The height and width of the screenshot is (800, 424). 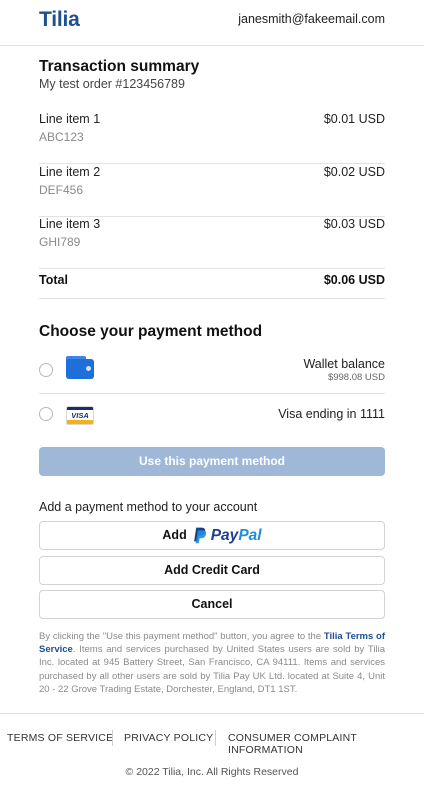 I want to click on paypal-wordmark: PayPal, so click(x=236, y=535).